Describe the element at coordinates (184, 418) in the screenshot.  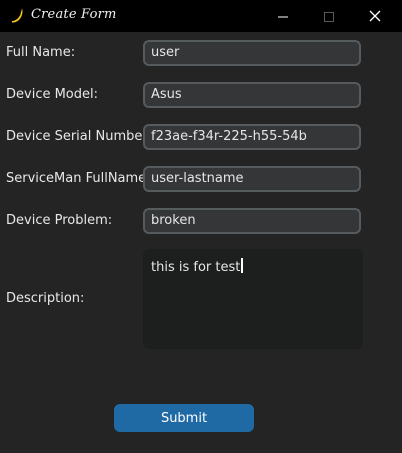
I see `submit-button: Submit` at that location.